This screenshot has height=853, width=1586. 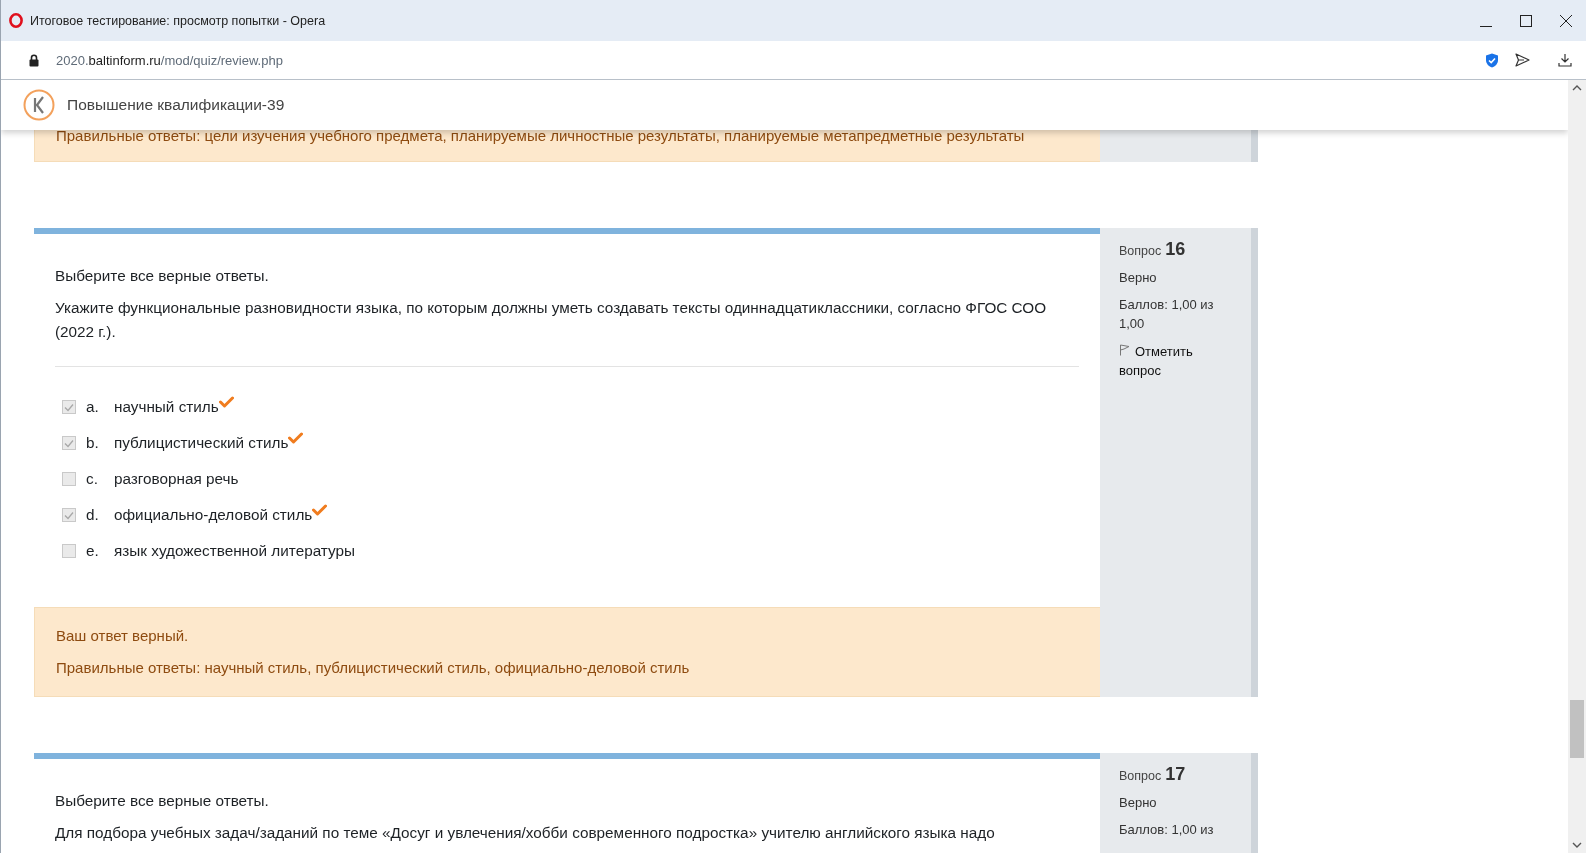 What do you see at coordinates (176, 105) in the screenshot?
I see `site-title: Повышение квалификации-39` at bounding box center [176, 105].